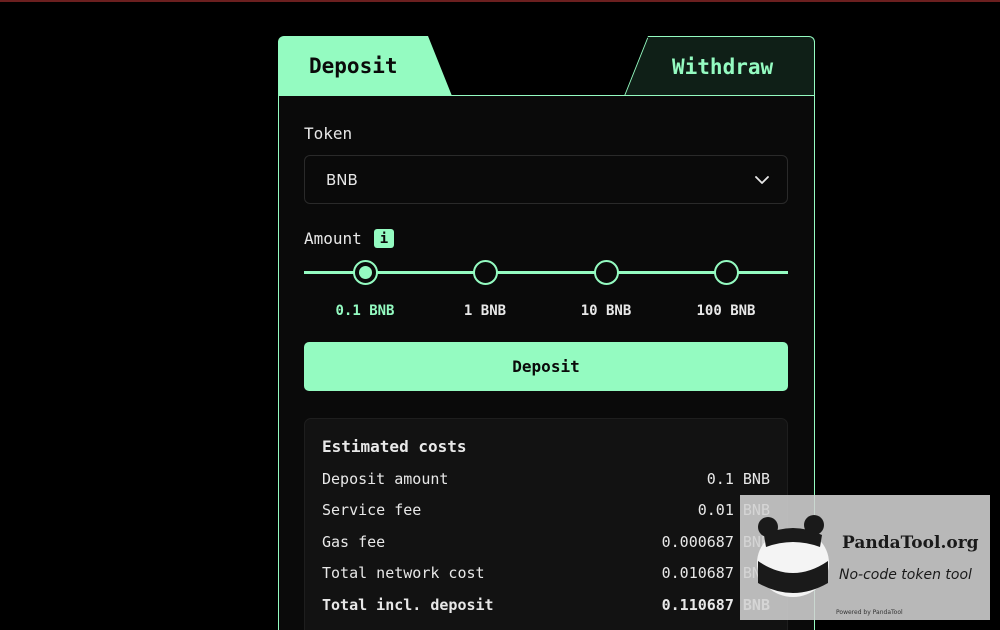 The image size is (1000, 630). I want to click on tab-deposit: Deposit, so click(365, 66).